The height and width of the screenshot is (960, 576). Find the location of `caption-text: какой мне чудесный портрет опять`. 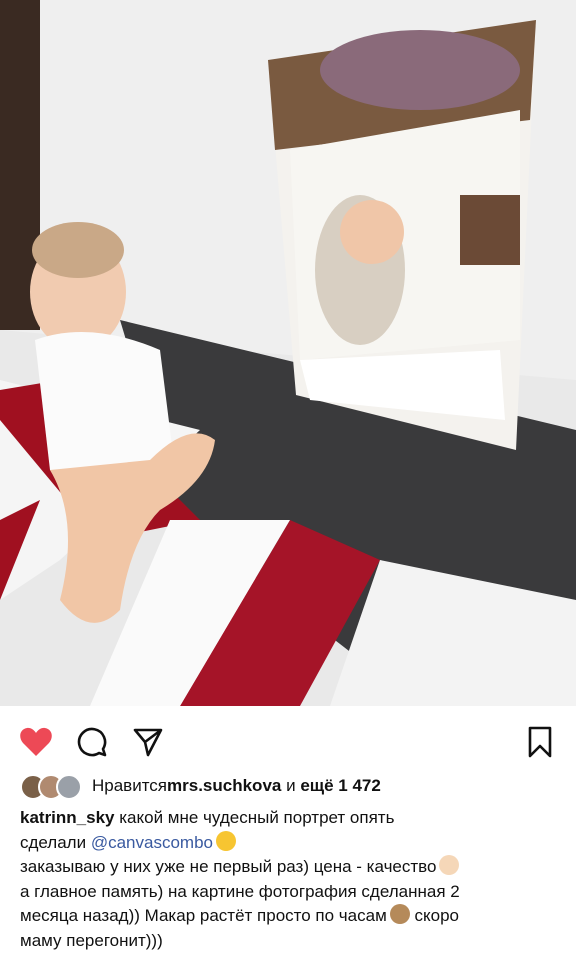

caption-text: какой мне чудесный портрет опять is located at coordinates (254, 817).